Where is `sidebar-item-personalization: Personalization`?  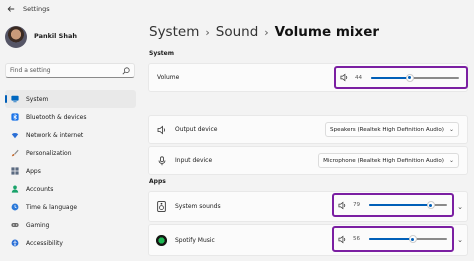 sidebar-item-personalization: Personalization is located at coordinates (70, 153).